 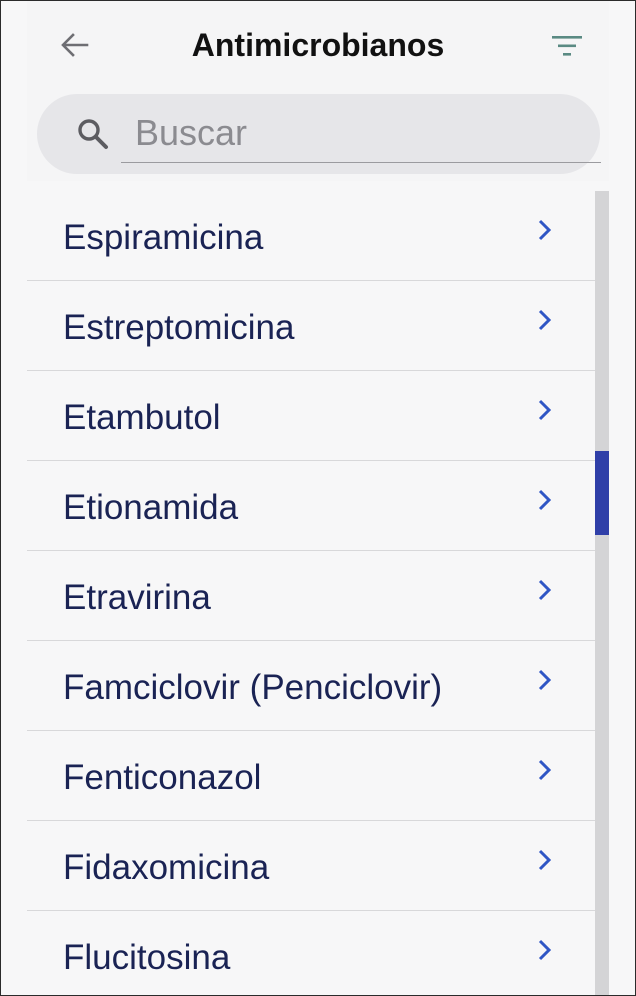 I want to click on list-item-flucitosina: Flucitosina, so click(x=311, y=953).